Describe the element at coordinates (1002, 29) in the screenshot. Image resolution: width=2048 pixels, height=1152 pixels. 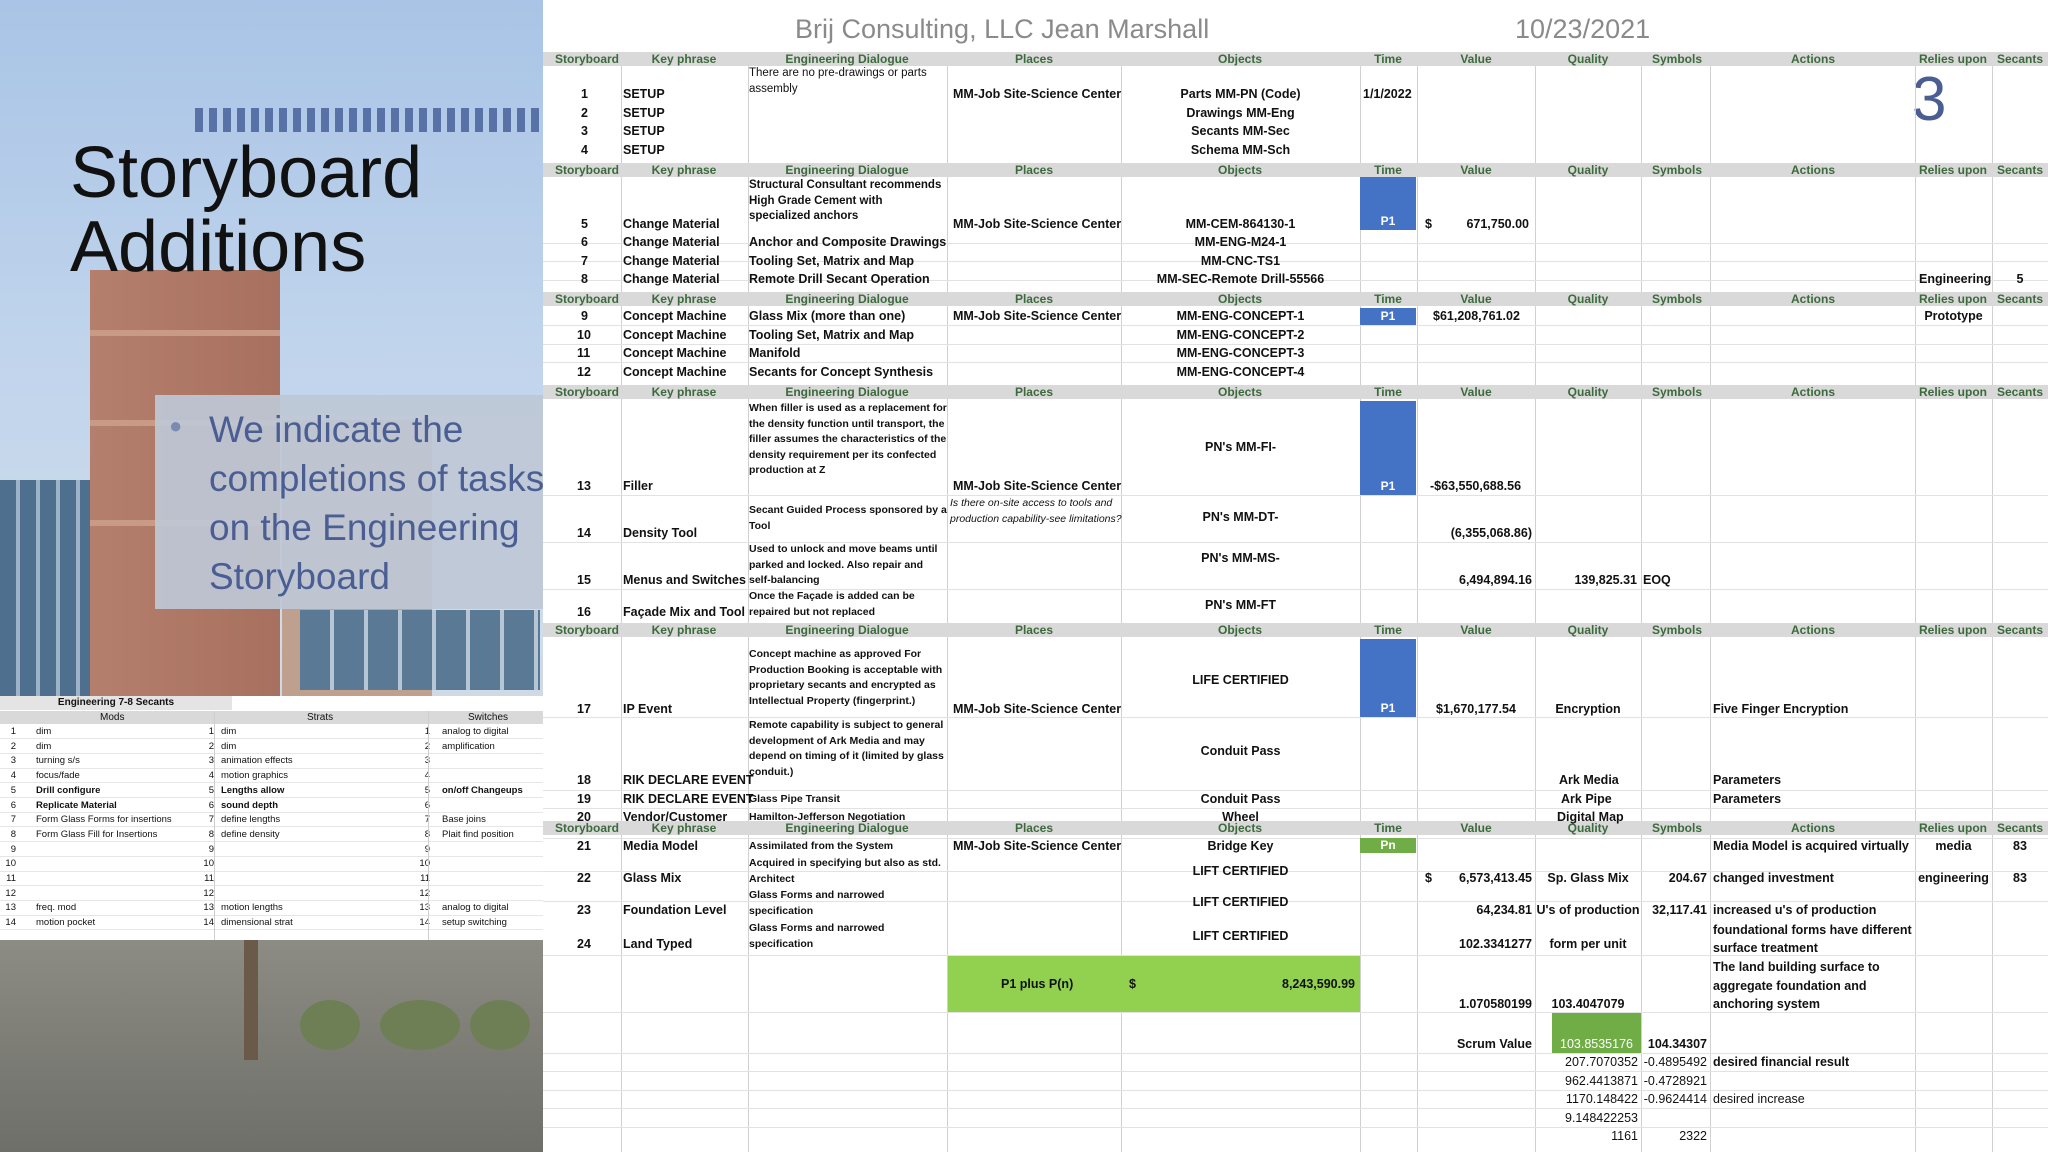
I see `header-company: Brij Consulting, LLC Jean Marshall` at that location.